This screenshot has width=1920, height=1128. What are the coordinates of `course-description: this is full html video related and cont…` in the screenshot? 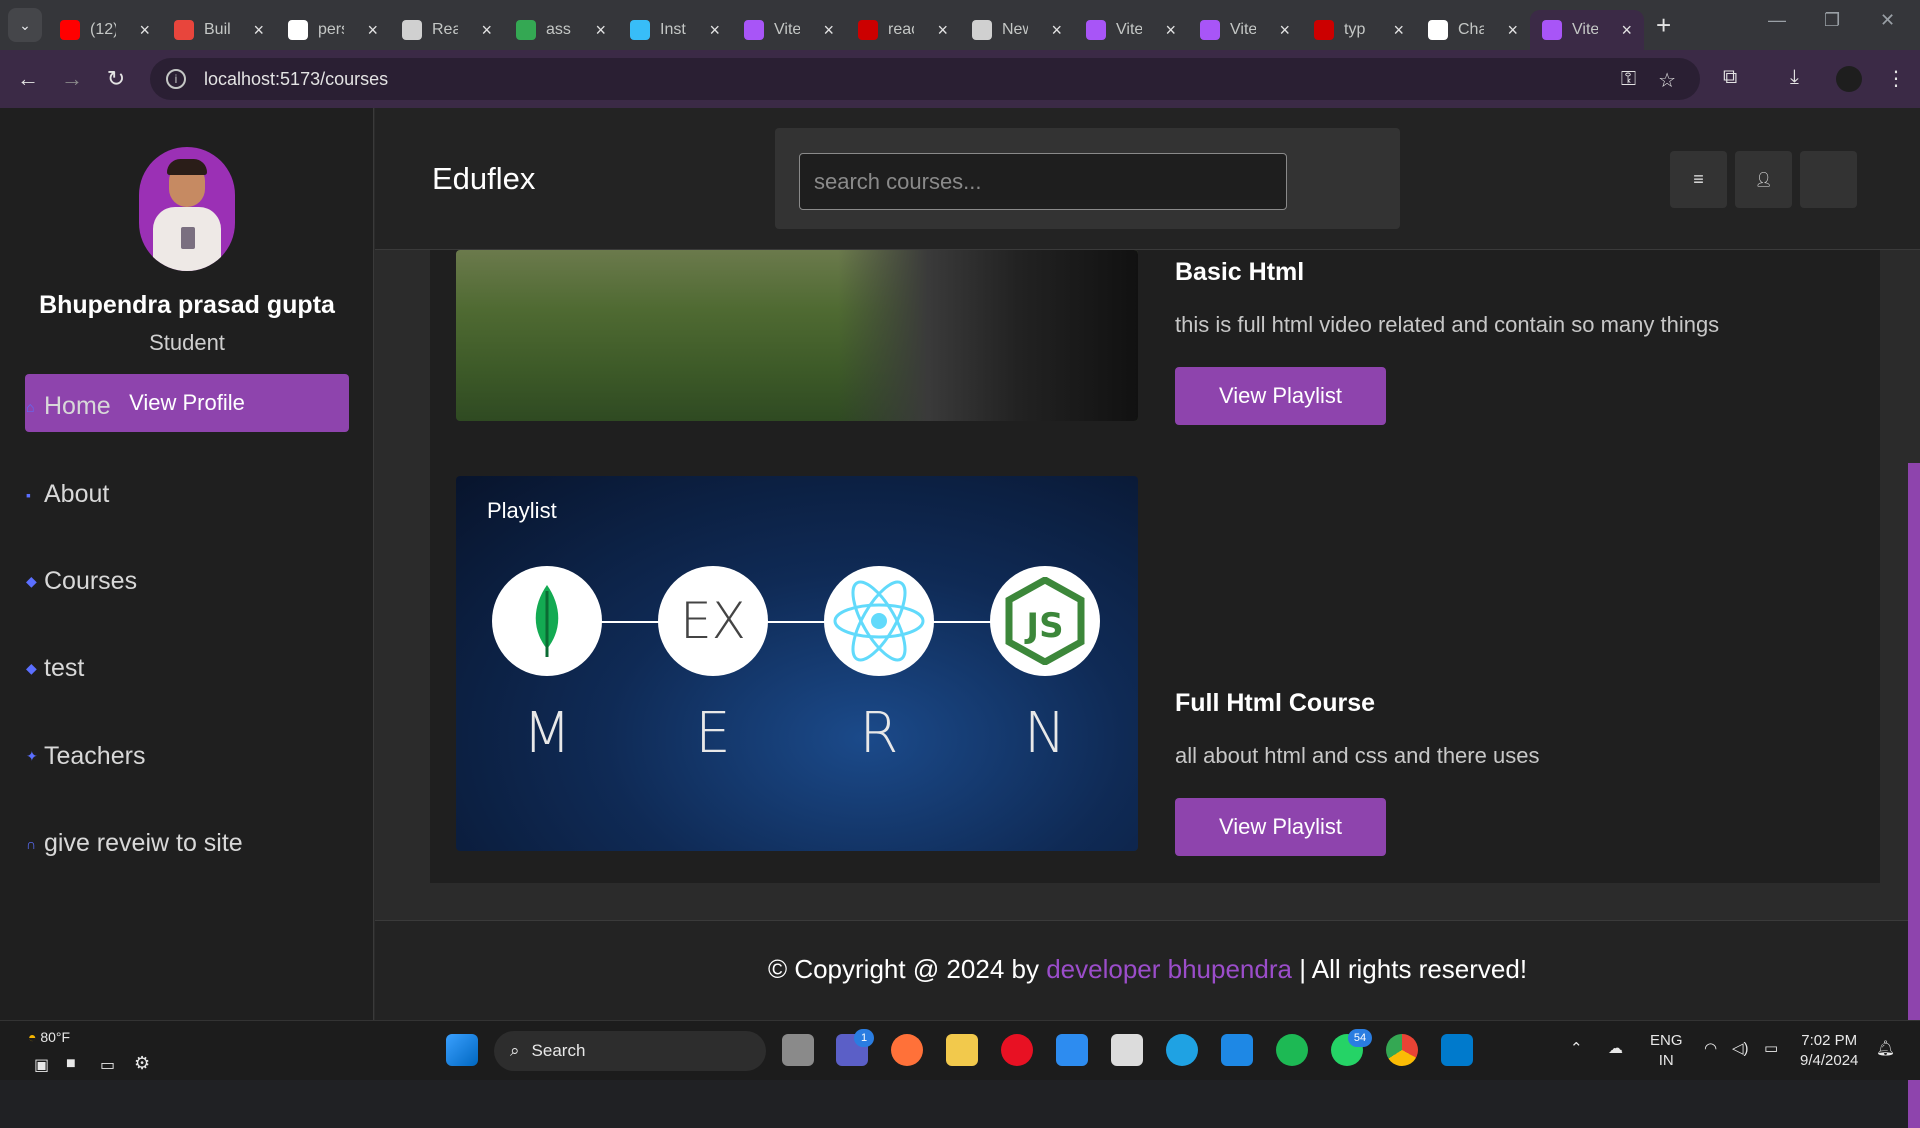 It's located at (1447, 324).